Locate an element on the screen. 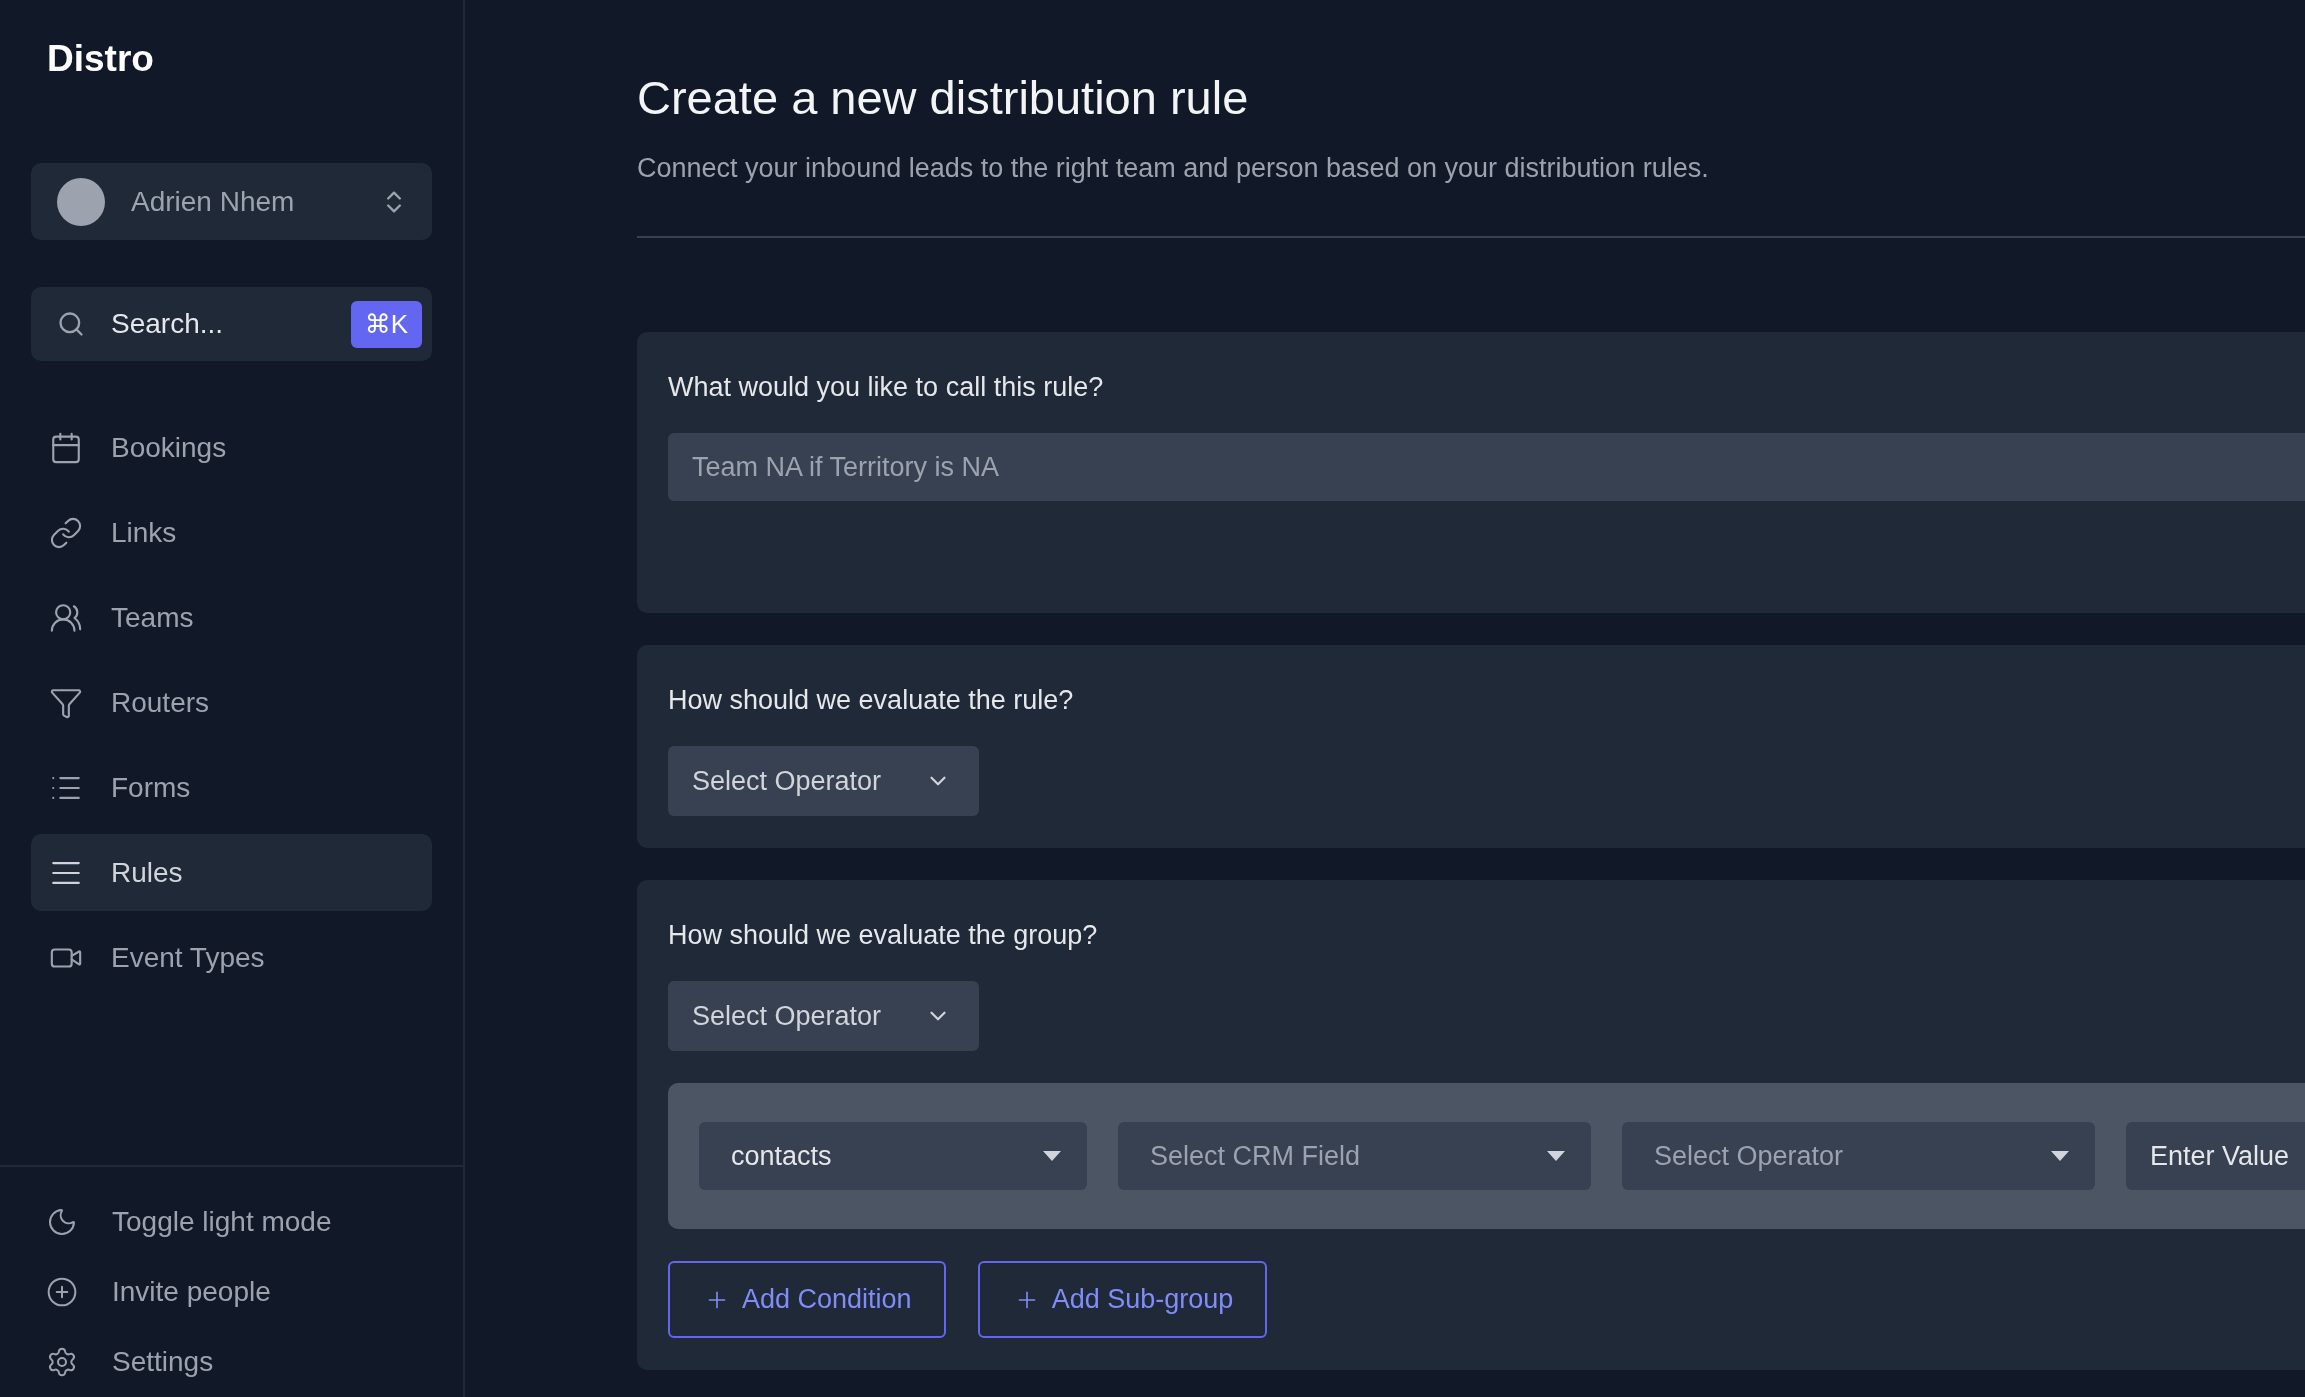 This screenshot has height=1397, width=2305. question-label: How should we evaluate the rule? is located at coordinates (871, 700).